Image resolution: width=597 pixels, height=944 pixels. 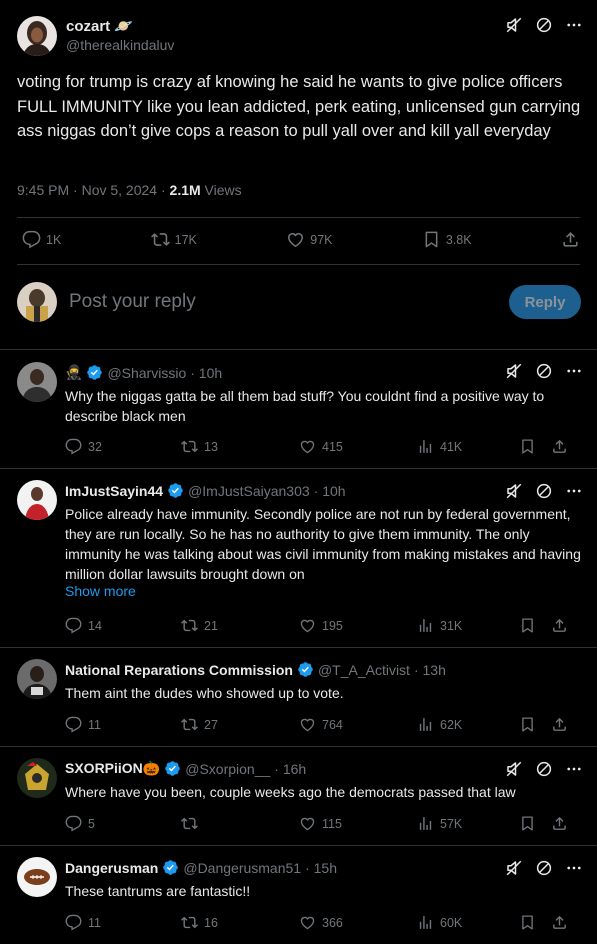 What do you see at coordinates (468, 823) in the screenshot?
I see `views-button: 57K` at bounding box center [468, 823].